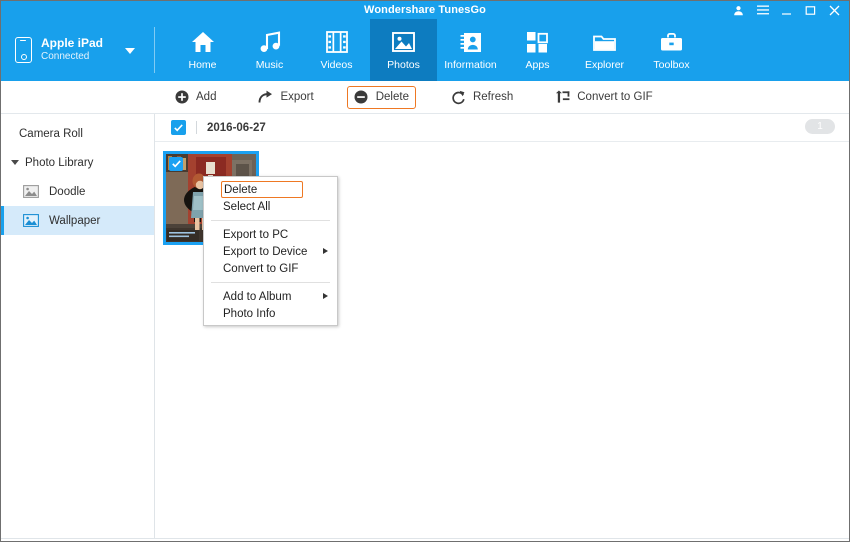 The image size is (850, 542). I want to click on nav-item-toolbox: Toolbox, so click(671, 50).